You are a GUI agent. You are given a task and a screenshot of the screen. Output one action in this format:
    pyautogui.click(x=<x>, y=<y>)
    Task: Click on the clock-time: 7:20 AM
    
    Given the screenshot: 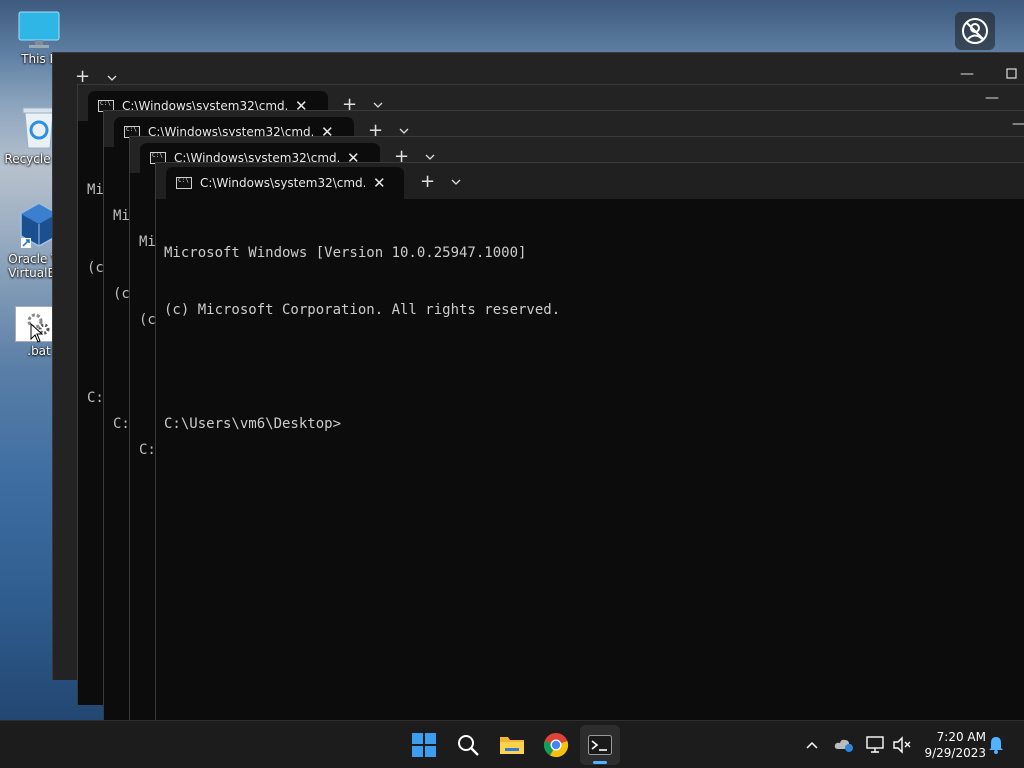 What is the action you would take?
    pyautogui.click(x=961, y=737)
    